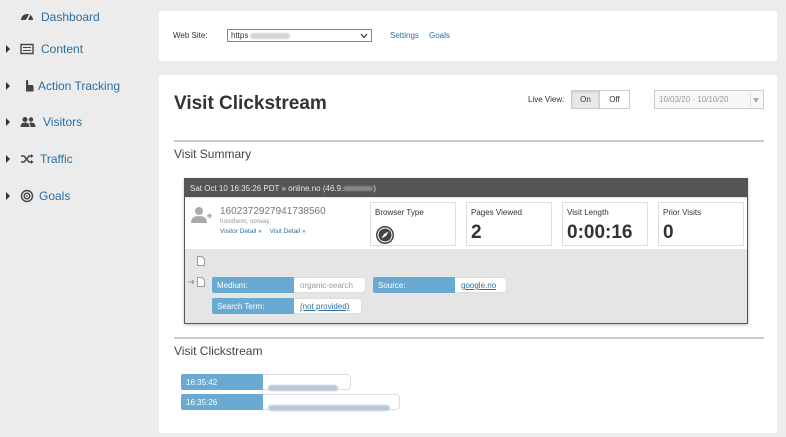 This screenshot has height=437, width=786. Describe the element at coordinates (28, 122) in the screenshot. I see `users-icon` at that location.